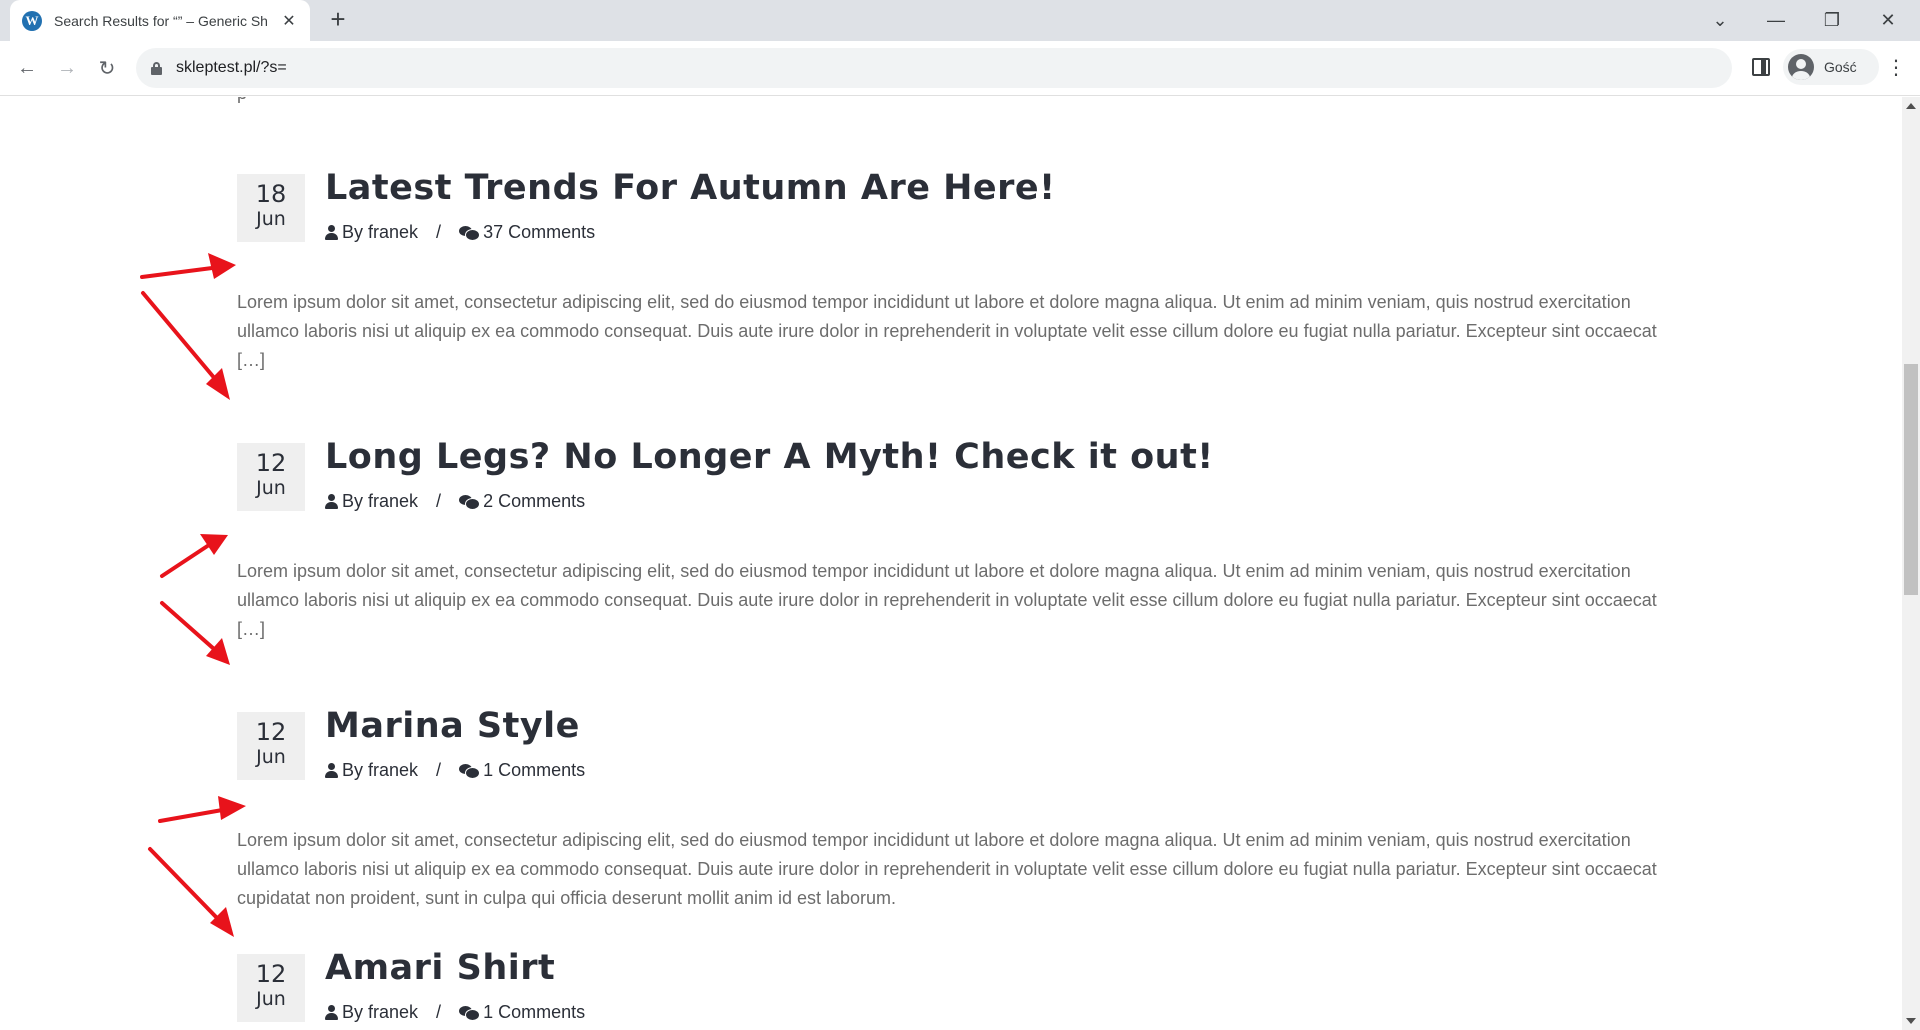  I want to click on new-tab-button: +, so click(338, 20).